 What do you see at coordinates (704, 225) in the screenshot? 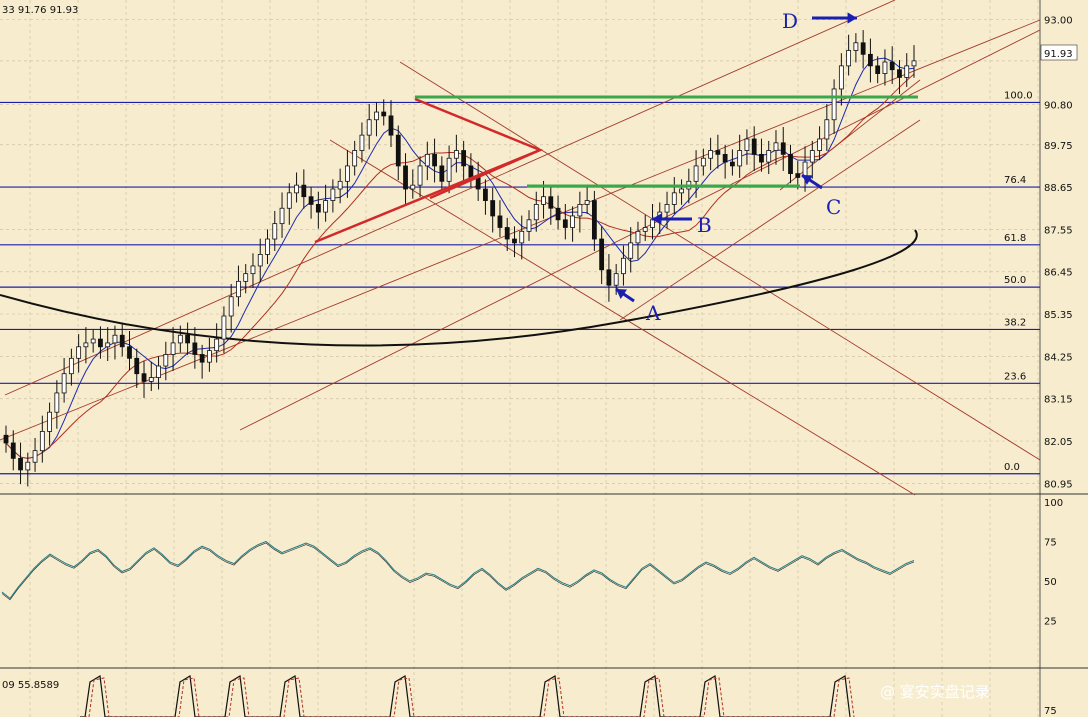
I see `label-B: B` at bounding box center [704, 225].